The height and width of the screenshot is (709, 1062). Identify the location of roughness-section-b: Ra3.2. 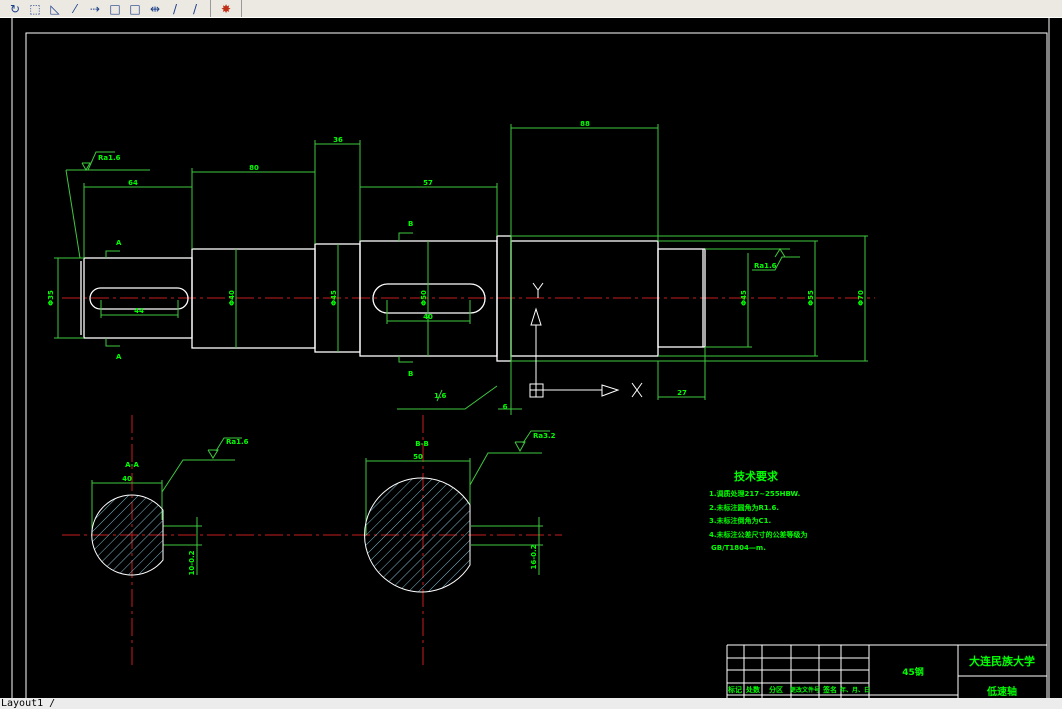
(544, 436).